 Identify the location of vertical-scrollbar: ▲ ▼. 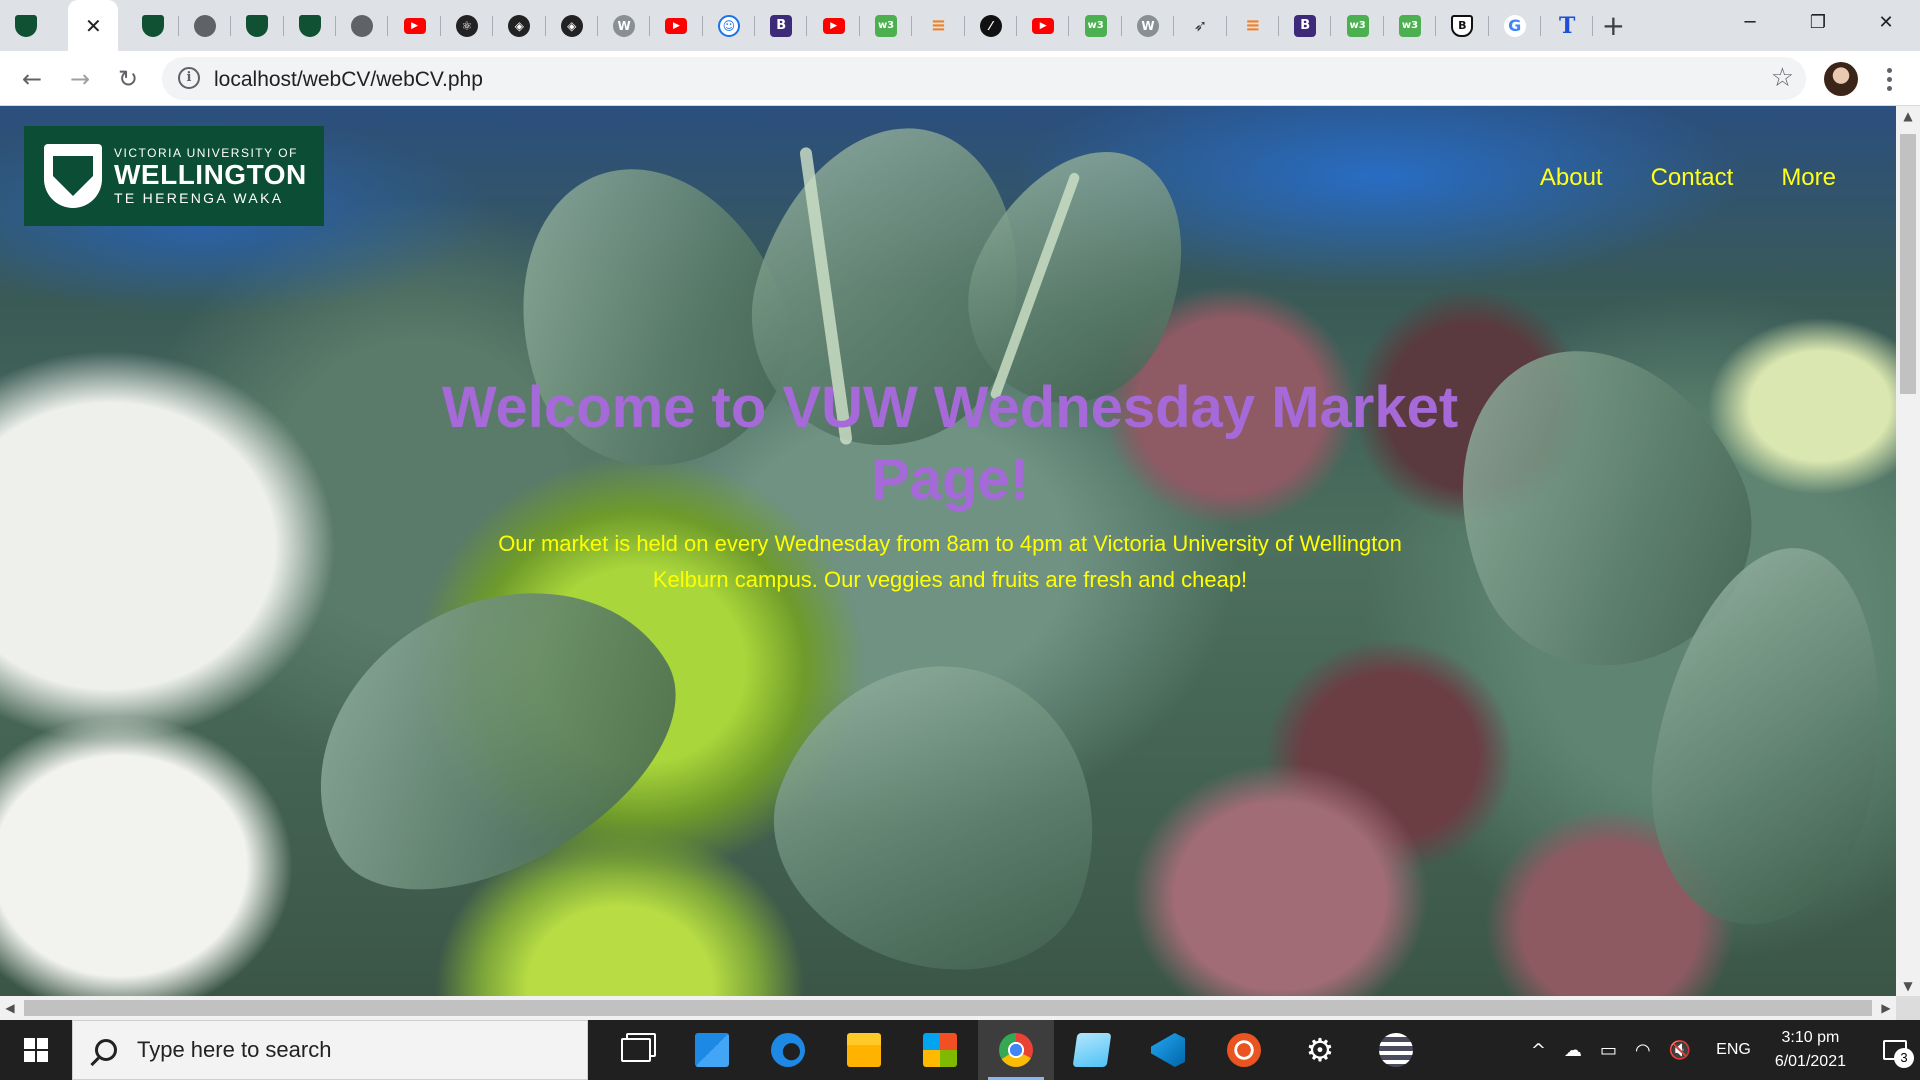
(1908, 551).